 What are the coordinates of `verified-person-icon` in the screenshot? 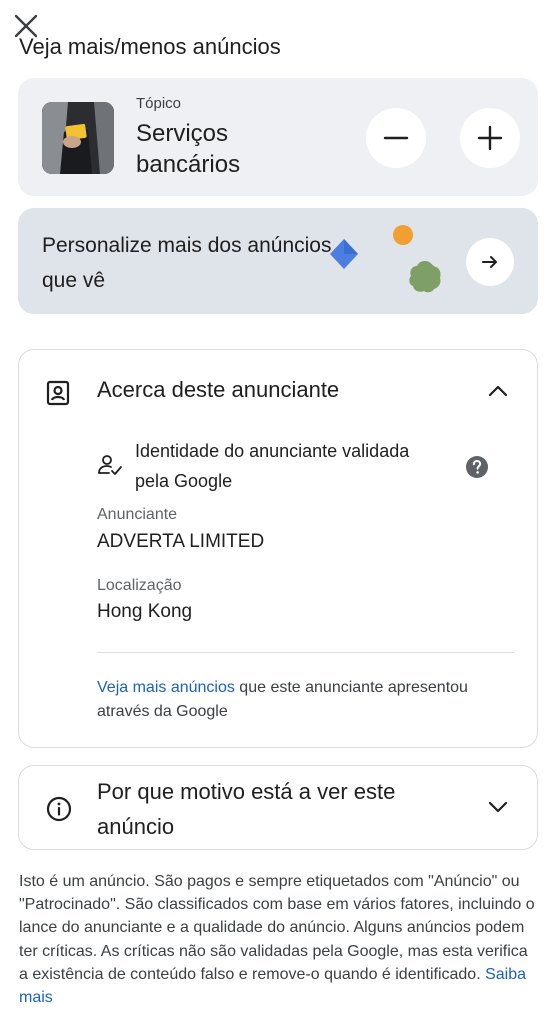 It's located at (110, 465).